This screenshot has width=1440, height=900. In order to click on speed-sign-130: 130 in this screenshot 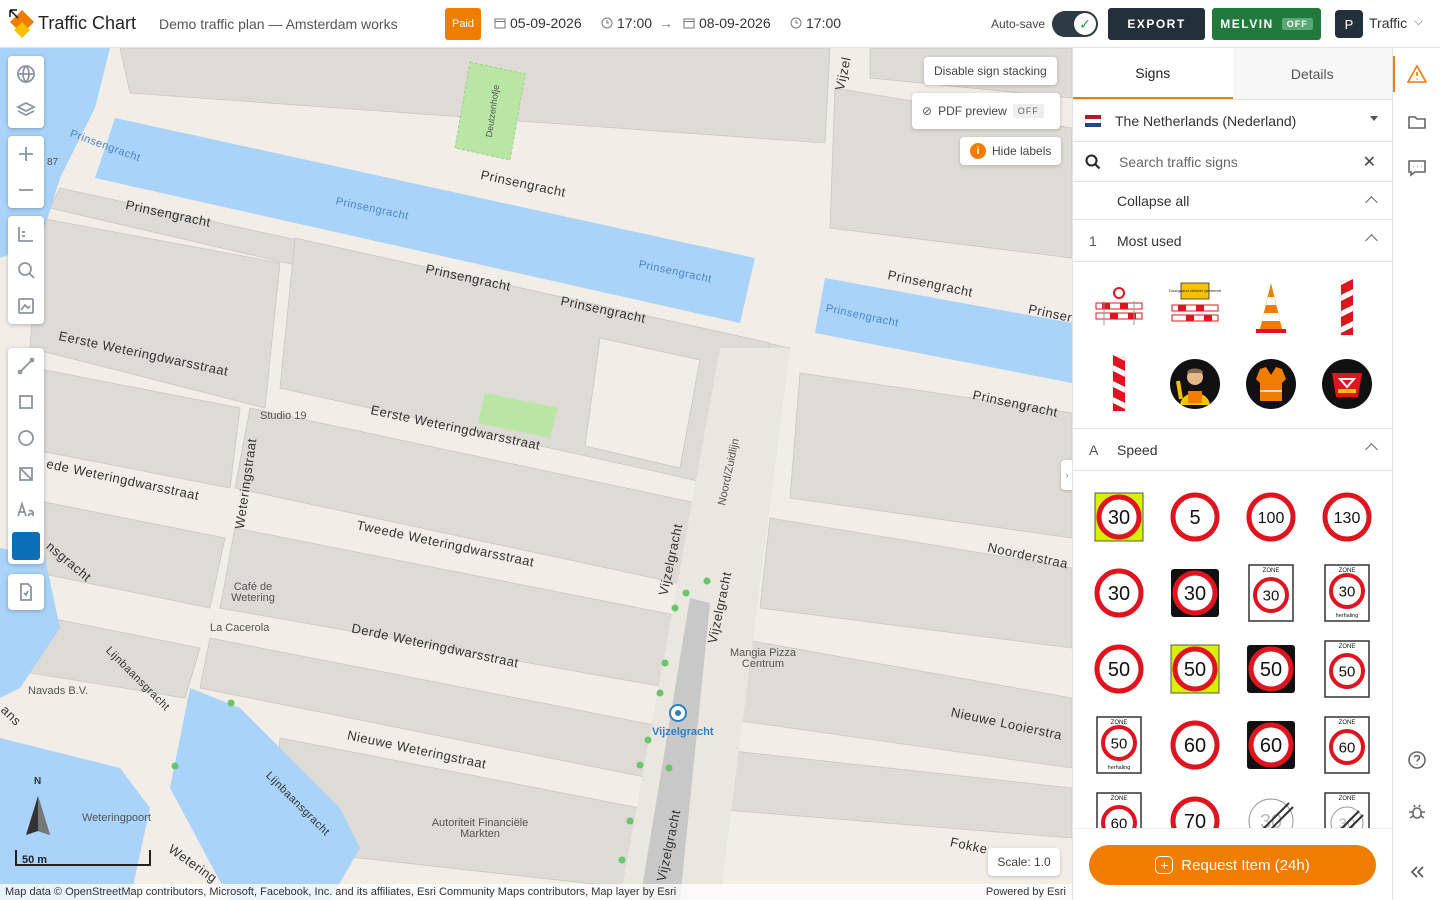, I will do `click(1347, 517)`.